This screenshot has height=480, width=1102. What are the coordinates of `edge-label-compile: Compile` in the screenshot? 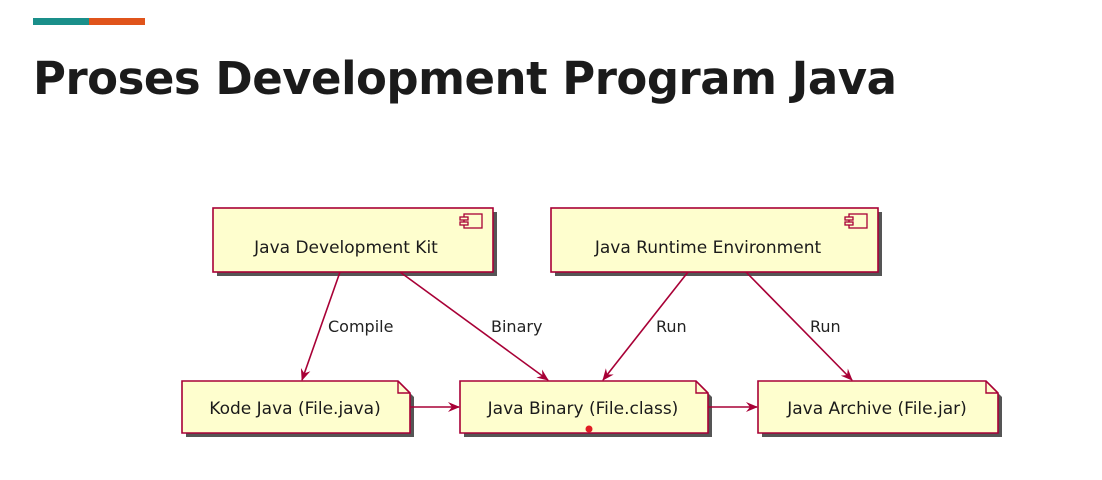 It's located at (360, 326).